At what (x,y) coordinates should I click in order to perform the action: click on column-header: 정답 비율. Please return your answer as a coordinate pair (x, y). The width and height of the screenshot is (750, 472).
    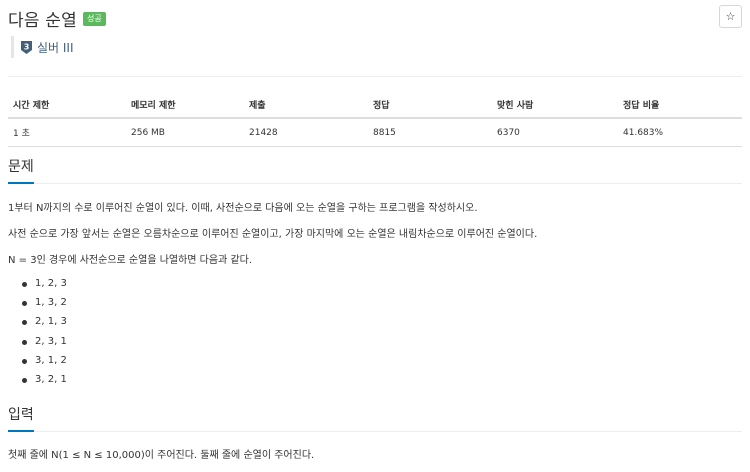
    Looking at the image, I should click on (680, 105).